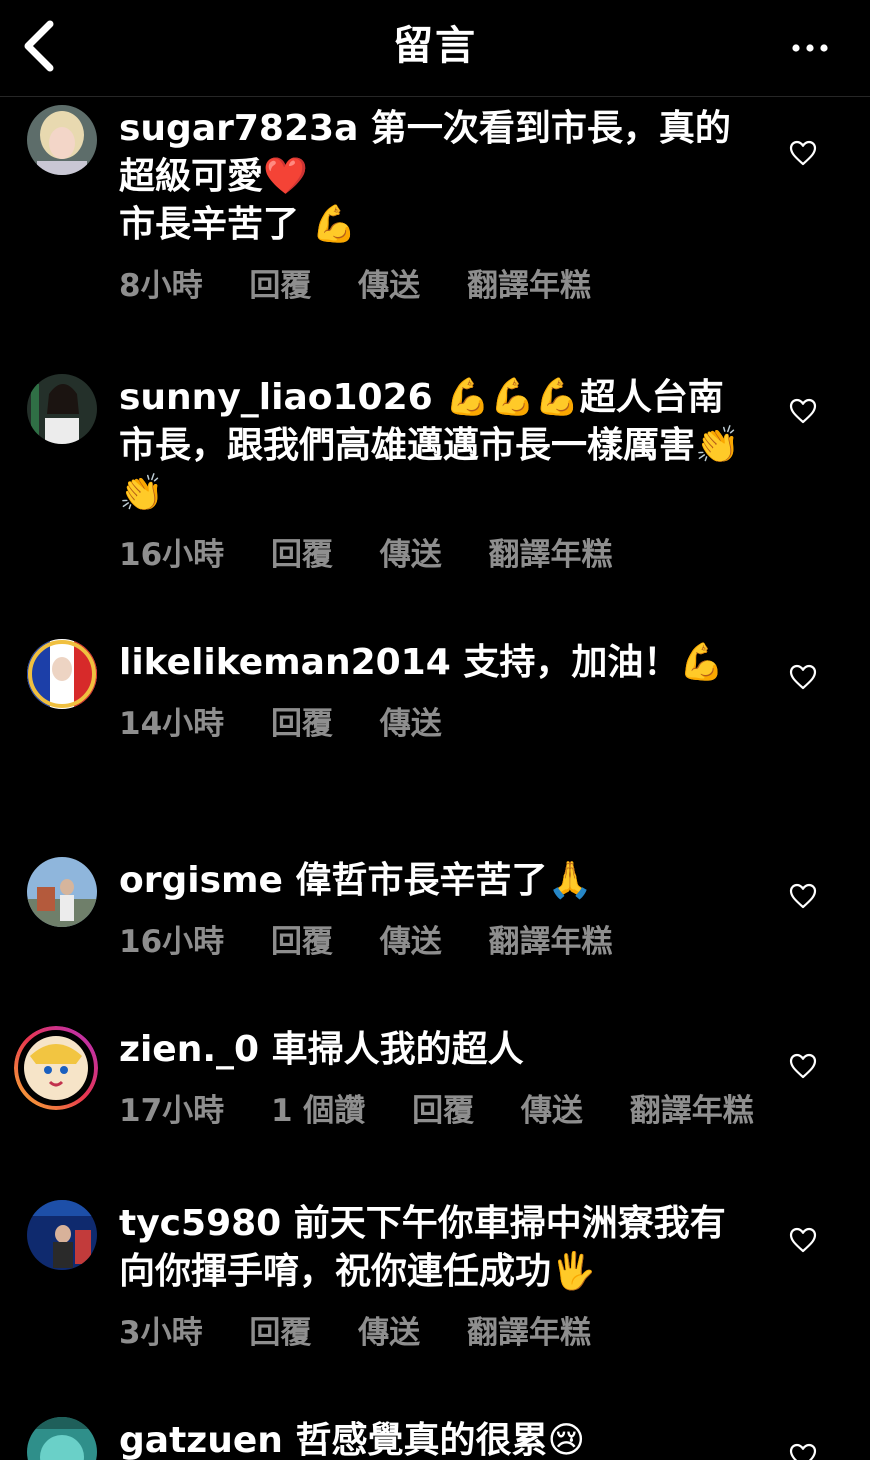 The image size is (870, 1460). Describe the element at coordinates (161, 286) in the screenshot. I see `comment-time: 8小時` at that location.